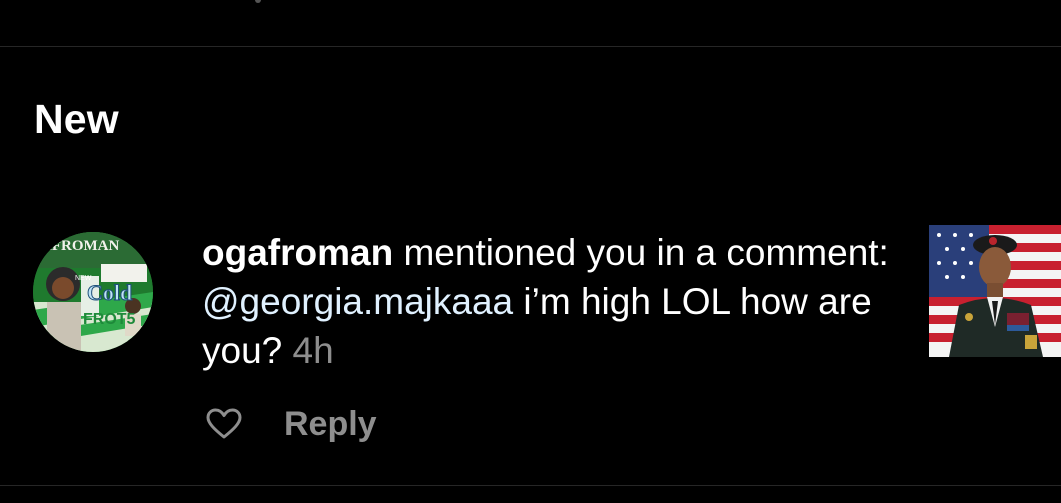 This screenshot has width=1061, height=503. What do you see at coordinates (330, 424) in the screenshot?
I see `reply-button: Reply` at bounding box center [330, 424].